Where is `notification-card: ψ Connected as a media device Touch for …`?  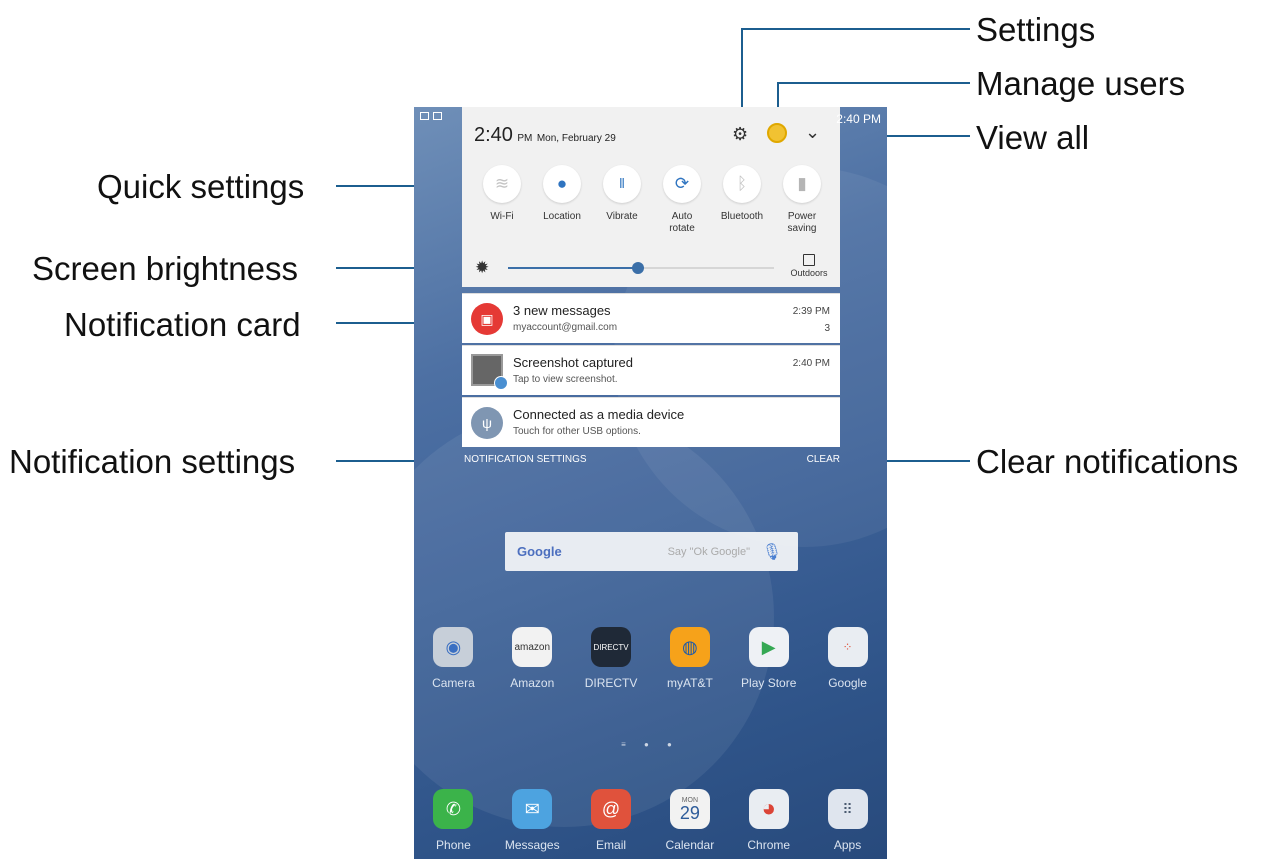 notification-card: ψ Connected as a media device Touch for … is located at coordinates (651, 422).